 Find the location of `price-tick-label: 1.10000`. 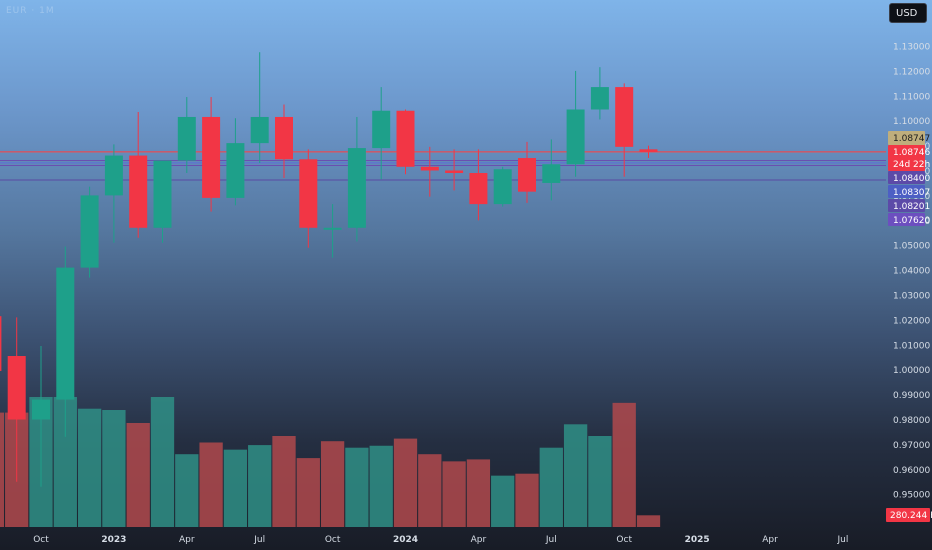

price-tick-label: 1.10000 is located at coordinates (911, 122).